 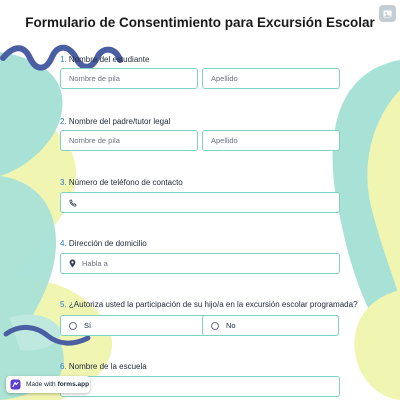 What do you see at coordinates (115, 121) in the screenshot?
I see `question-2-label: 2. Nombre del padre/tutor legal` at bounding box center [115, 121].